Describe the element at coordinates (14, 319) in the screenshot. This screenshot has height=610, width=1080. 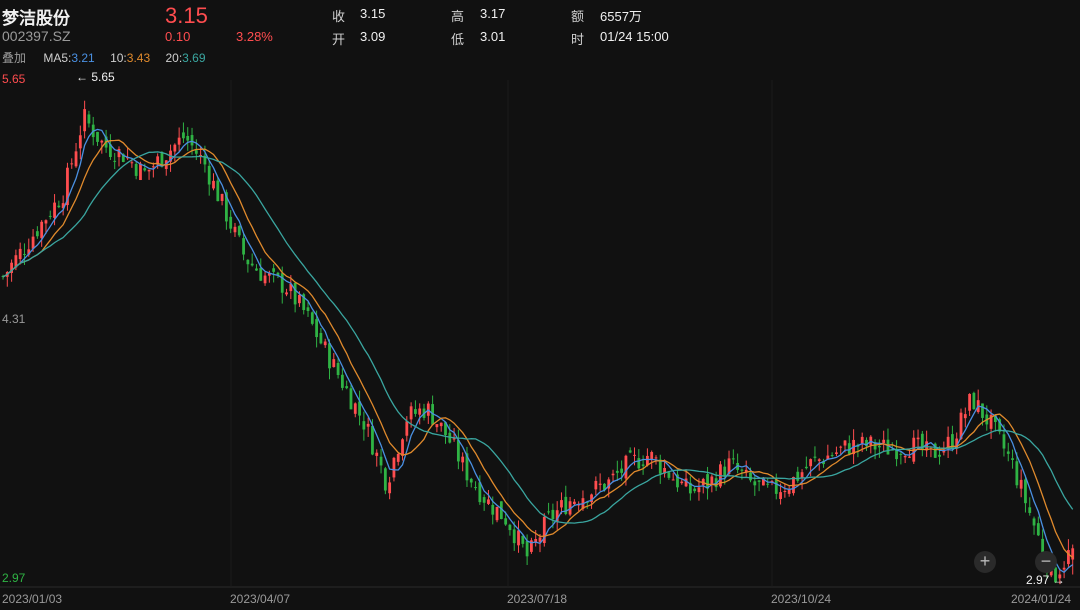
I see `y-axis-mid-label: 4.31` at that location.